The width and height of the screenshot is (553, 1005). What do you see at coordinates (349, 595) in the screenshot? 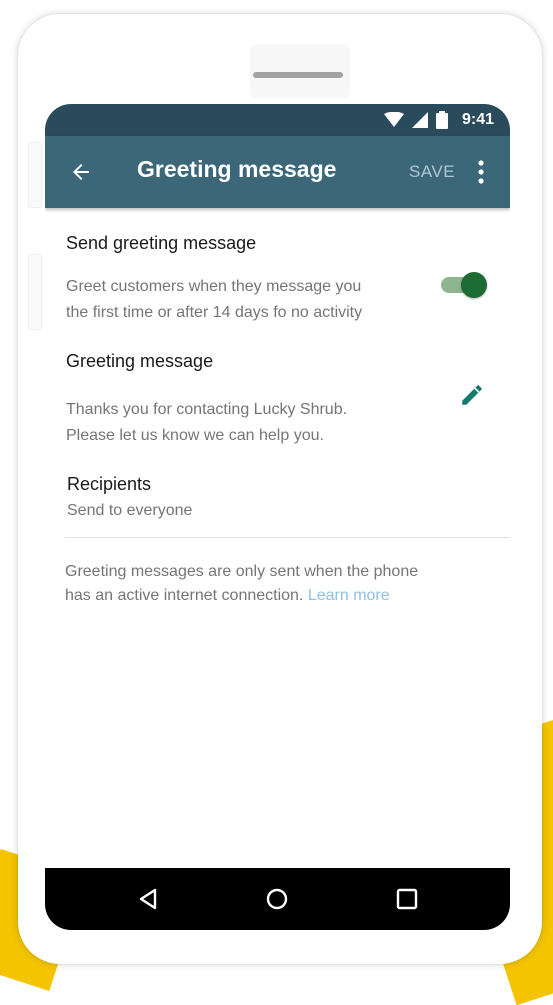
I see `learn-more-link: Learn more` at bounding box center [349, 595].